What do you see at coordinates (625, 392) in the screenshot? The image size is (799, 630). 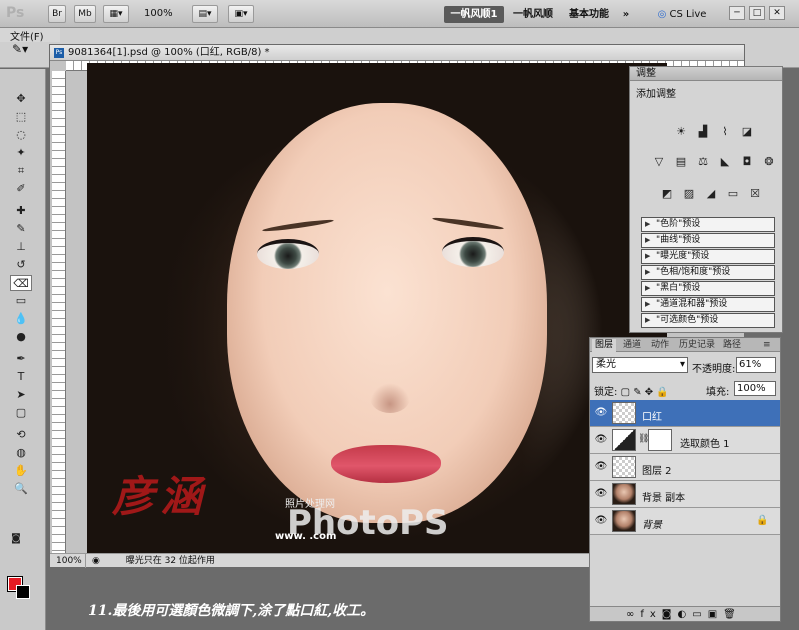 I see `lock-transparency-icon: ▢` at bounding box center [625, 392].